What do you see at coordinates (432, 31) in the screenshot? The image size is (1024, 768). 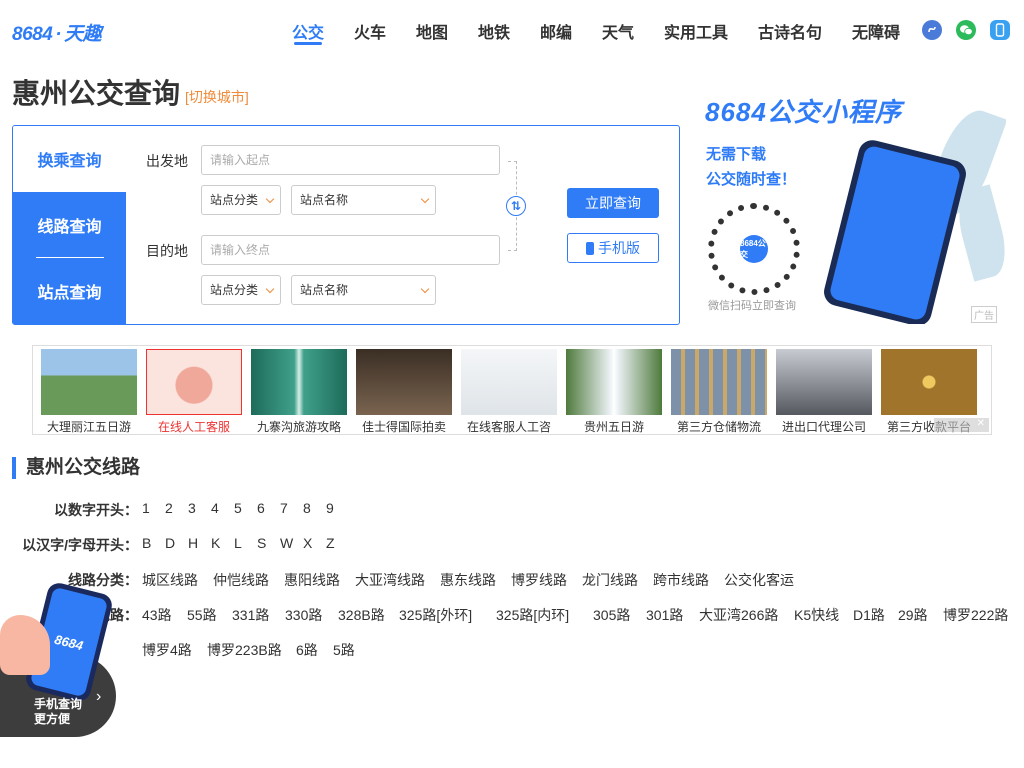 I see `nav-map: 地图` at bounding box center [432, 31].